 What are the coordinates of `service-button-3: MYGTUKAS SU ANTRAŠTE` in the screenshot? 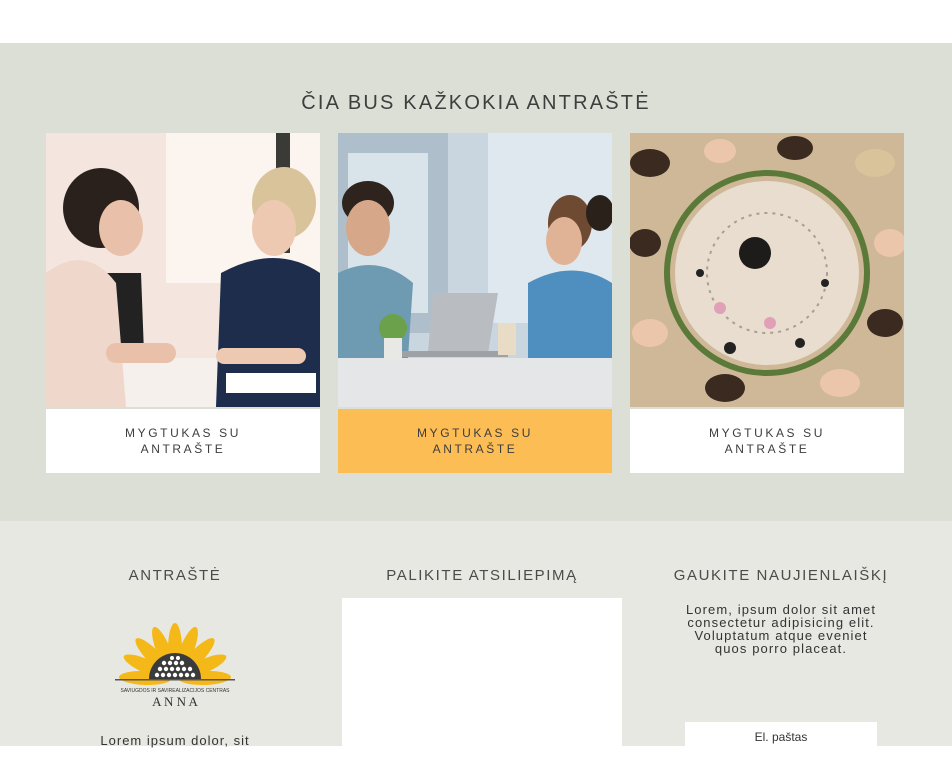 It's located at (767, 441).